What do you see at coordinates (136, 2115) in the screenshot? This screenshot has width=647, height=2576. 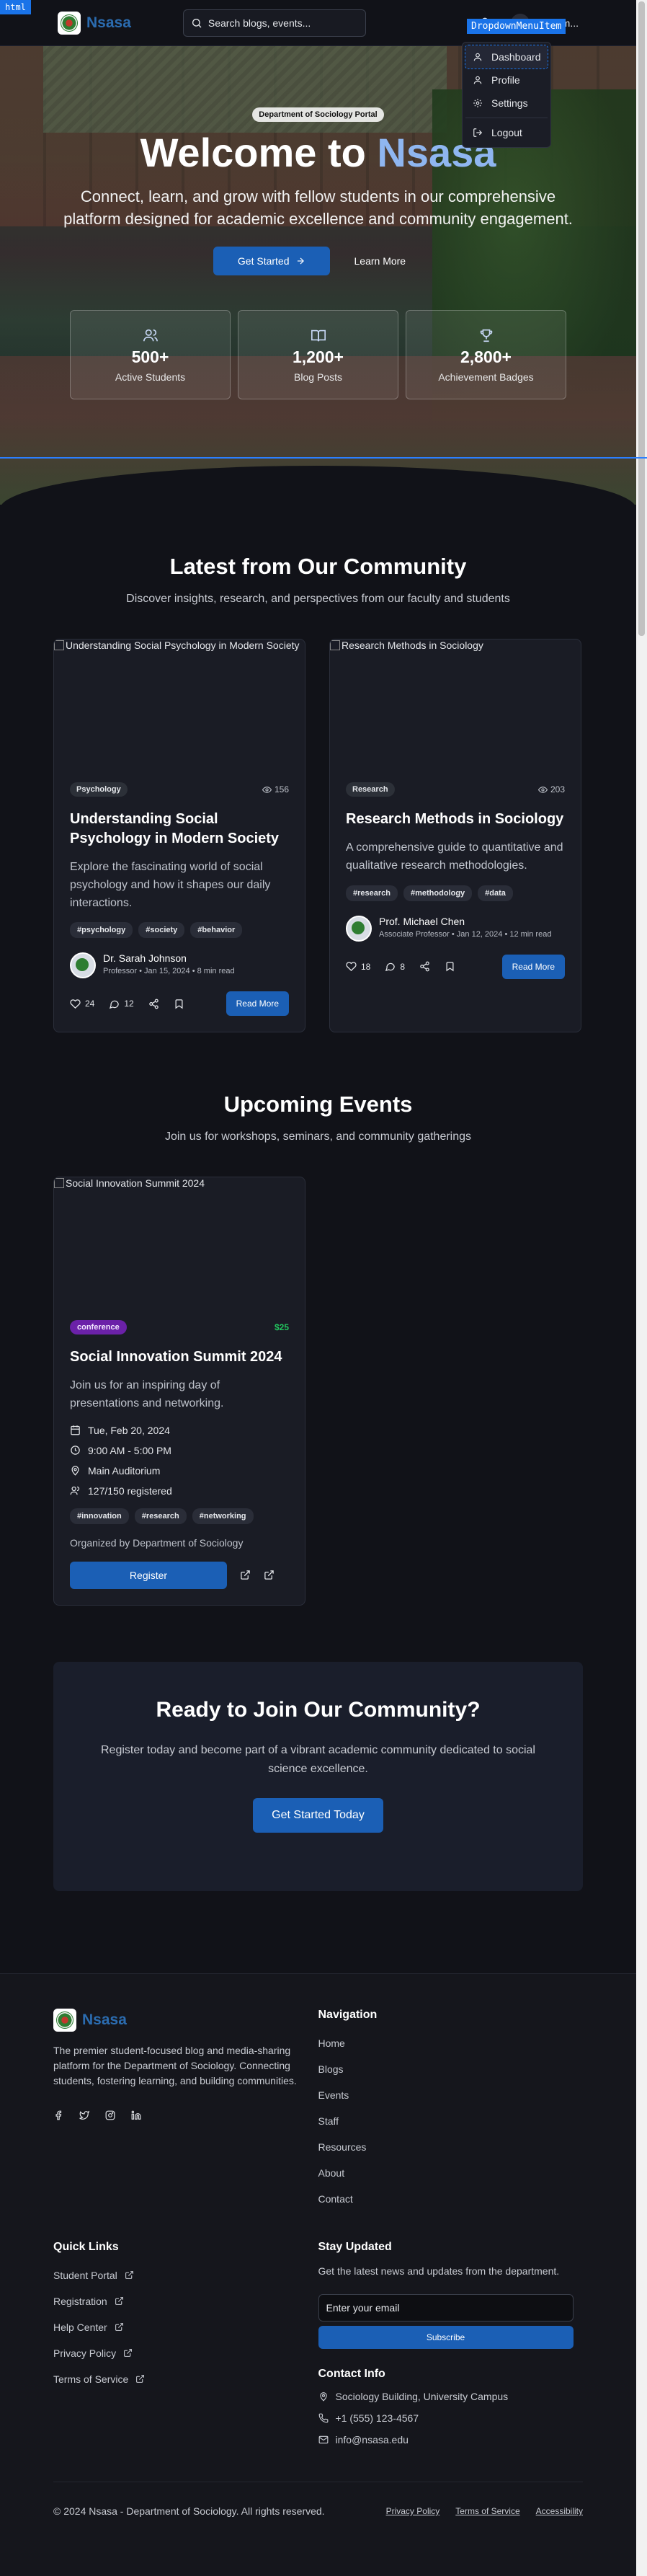 I see `linkedin-icon` at bounding box center [136, 2115].